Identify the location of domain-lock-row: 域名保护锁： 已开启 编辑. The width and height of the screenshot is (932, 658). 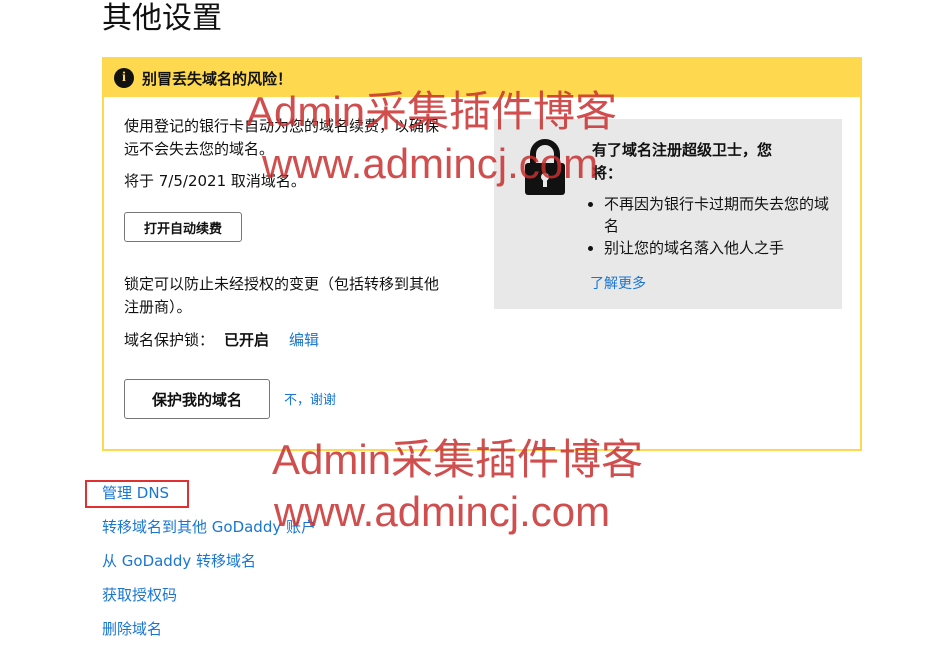
(221, 340).